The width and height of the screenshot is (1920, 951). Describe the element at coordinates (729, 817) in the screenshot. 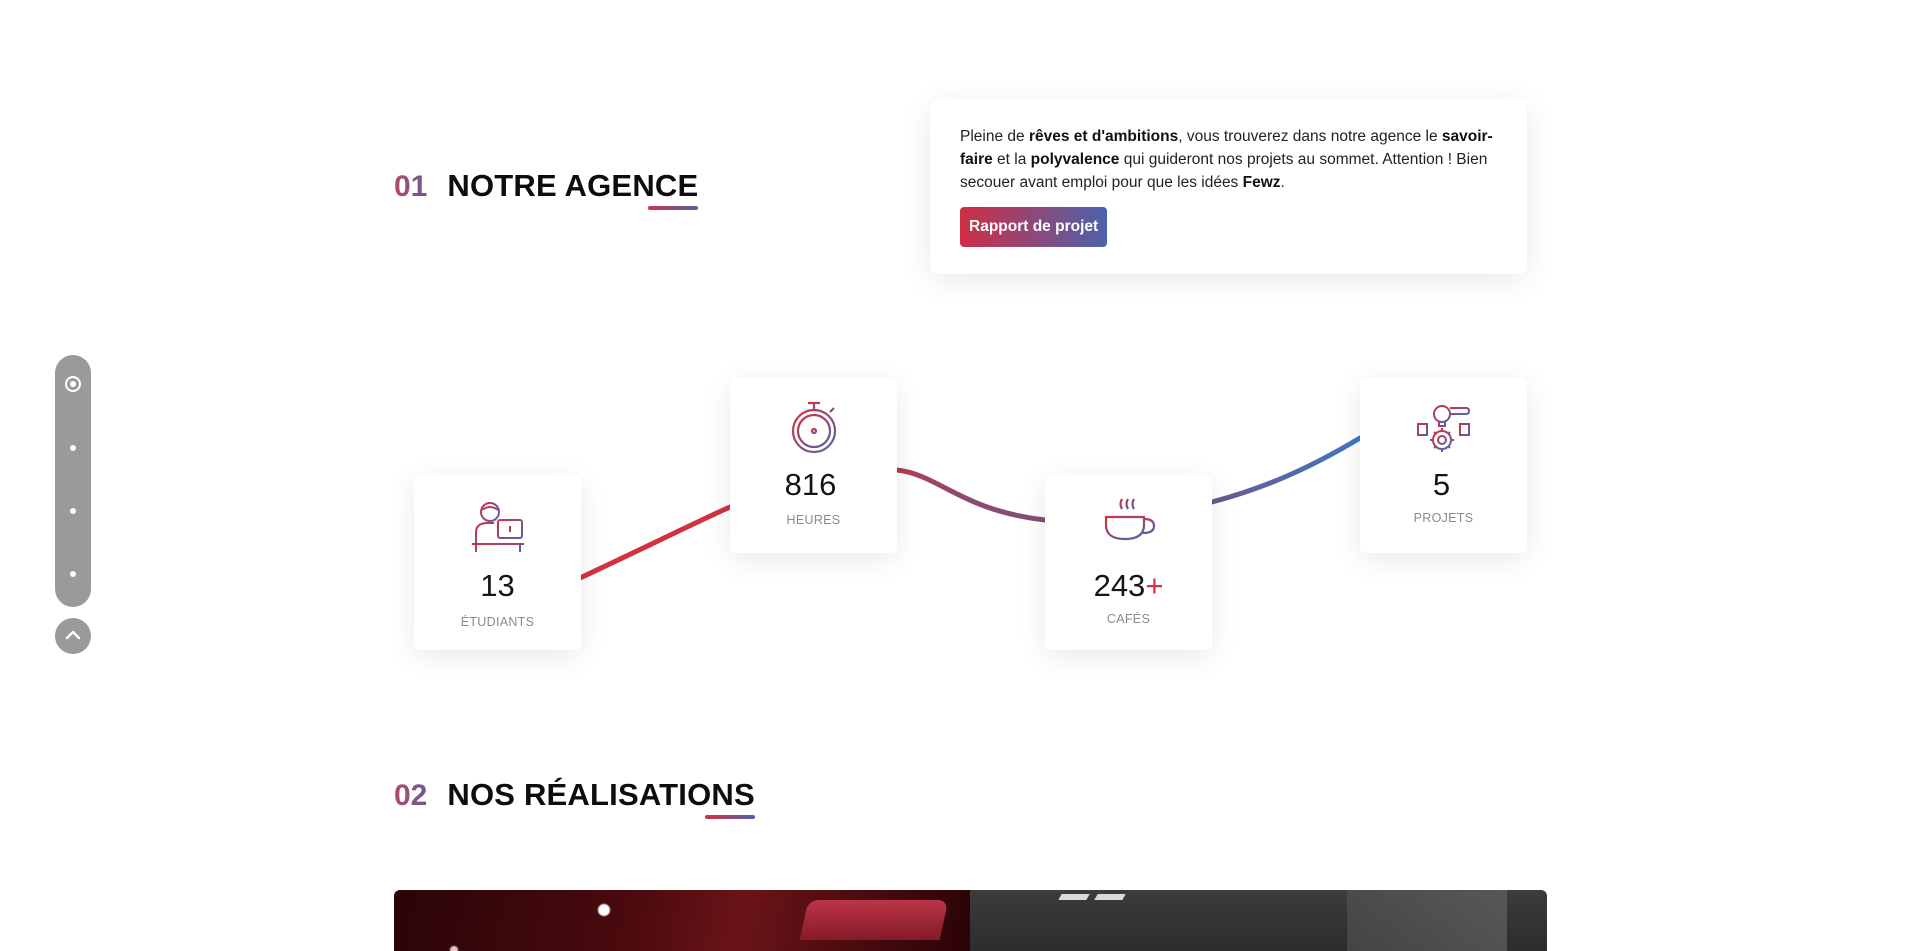

I see `title-underline` at that location.